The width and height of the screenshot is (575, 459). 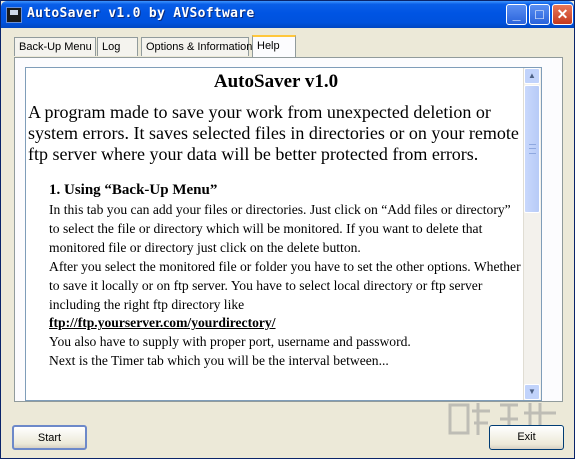 I want to click on tab-back-up-menu: Back-Up Menu, so click(x=55, y=46).